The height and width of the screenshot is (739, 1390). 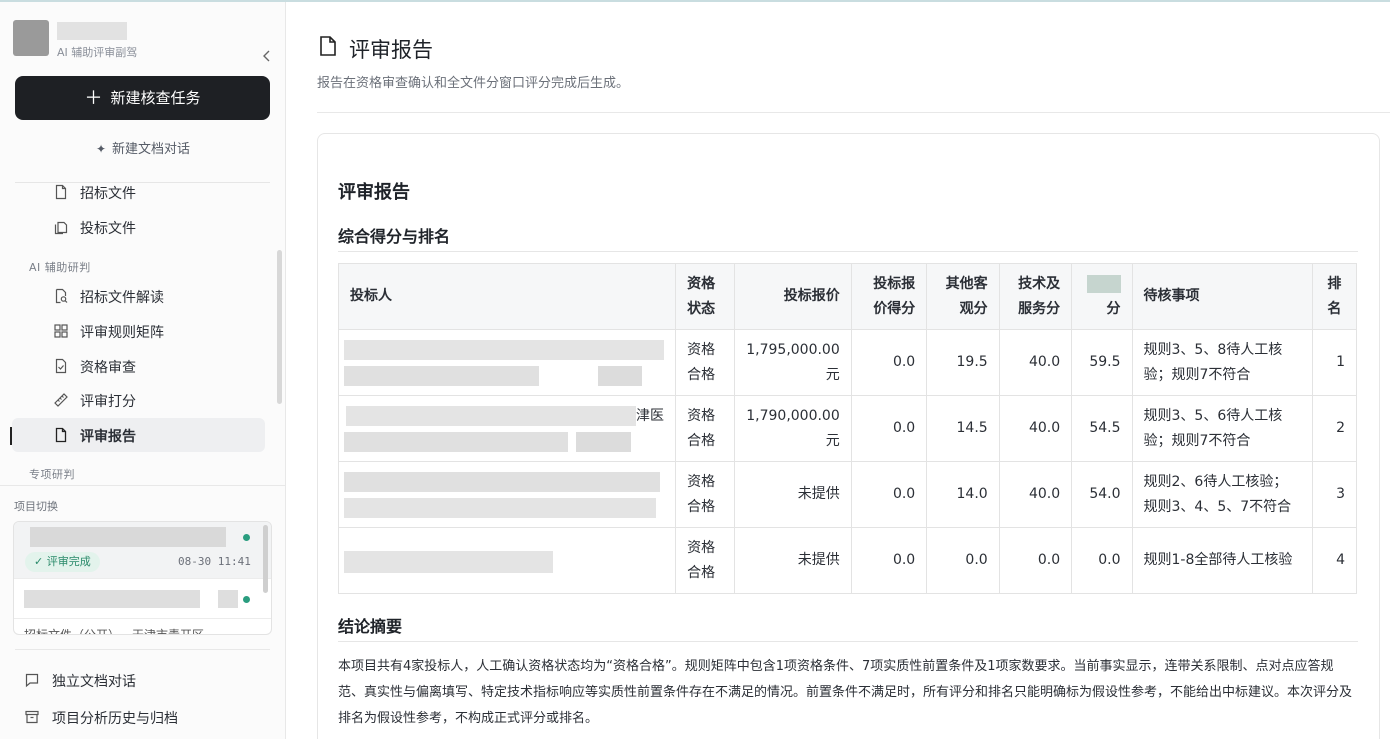 I want to click on file-icon, so click(x=61, y=192).